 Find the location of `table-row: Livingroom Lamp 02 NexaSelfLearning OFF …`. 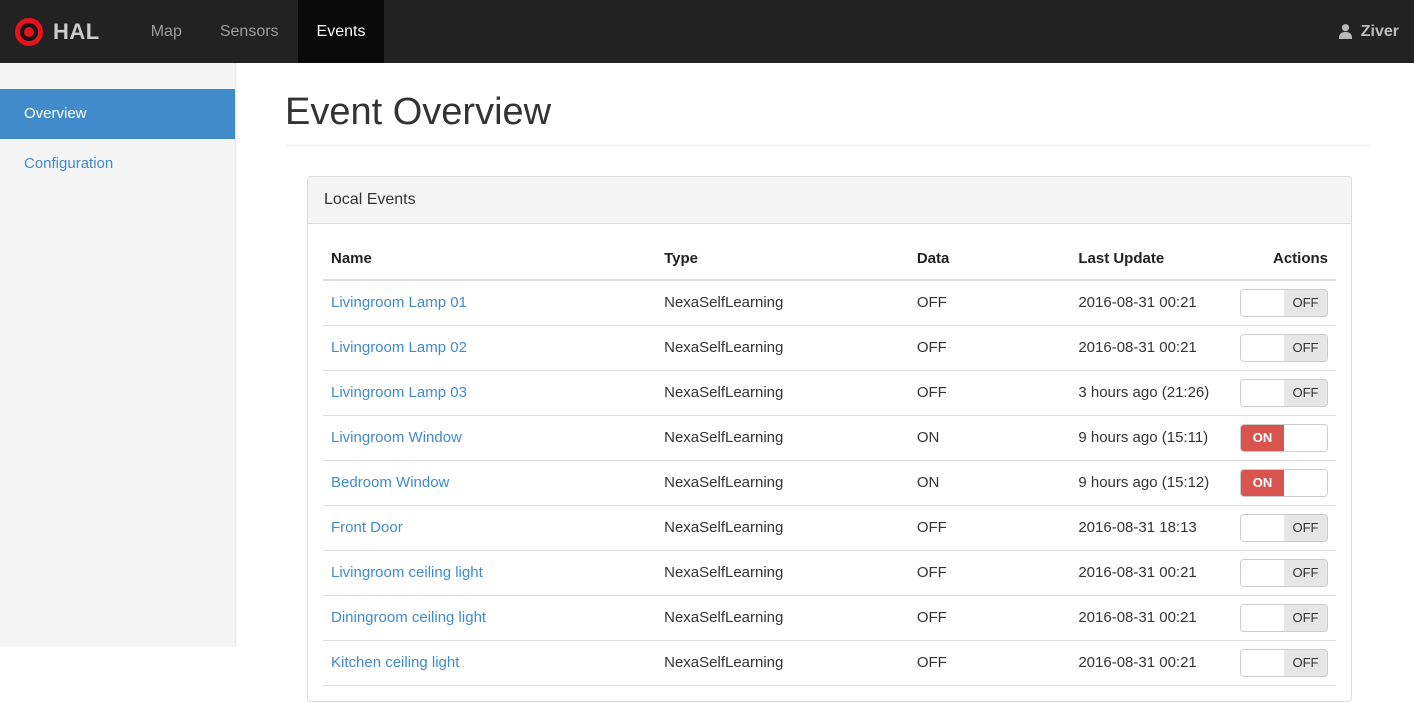

table-row: Livingroom Lamp 02 NexaSelfLearning OFF … is located at coordinates (829, 348).